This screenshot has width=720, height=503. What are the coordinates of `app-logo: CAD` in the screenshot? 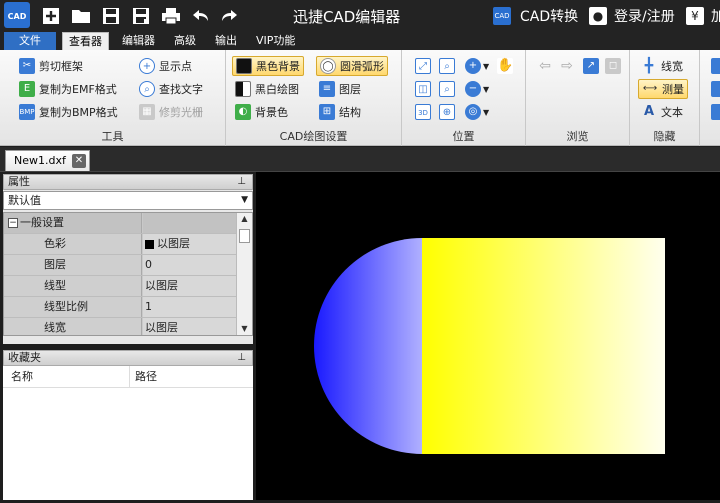 It's located at (17, 15).